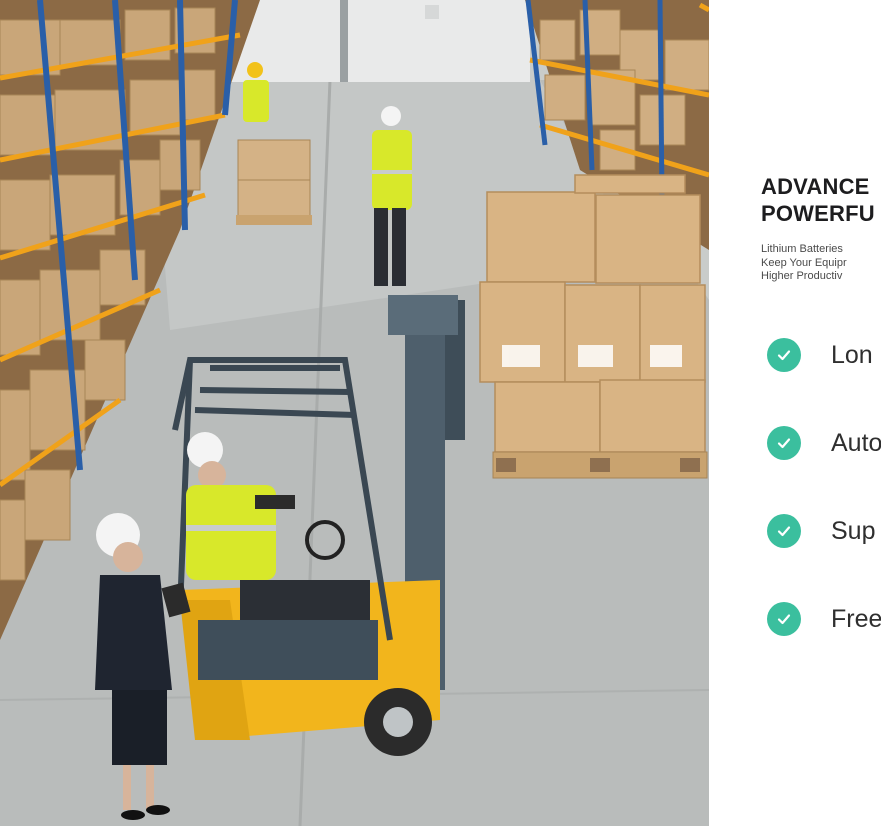  I want to click on feature-list: Lon Auto Sup Free, so click(824, 514).